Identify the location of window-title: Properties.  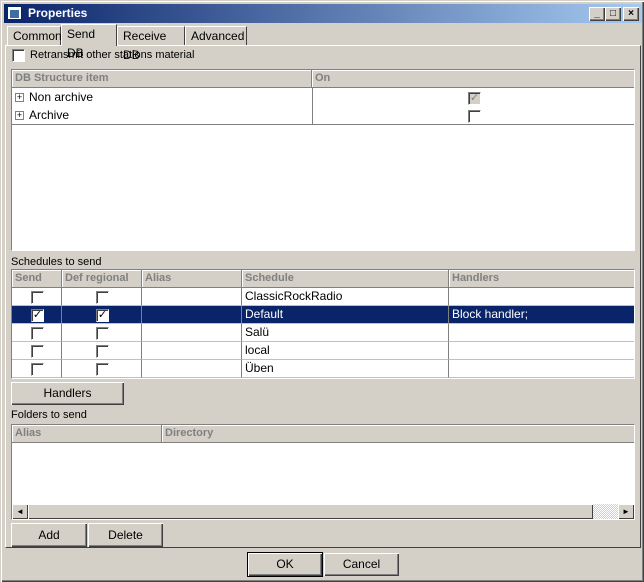
(58, 13).